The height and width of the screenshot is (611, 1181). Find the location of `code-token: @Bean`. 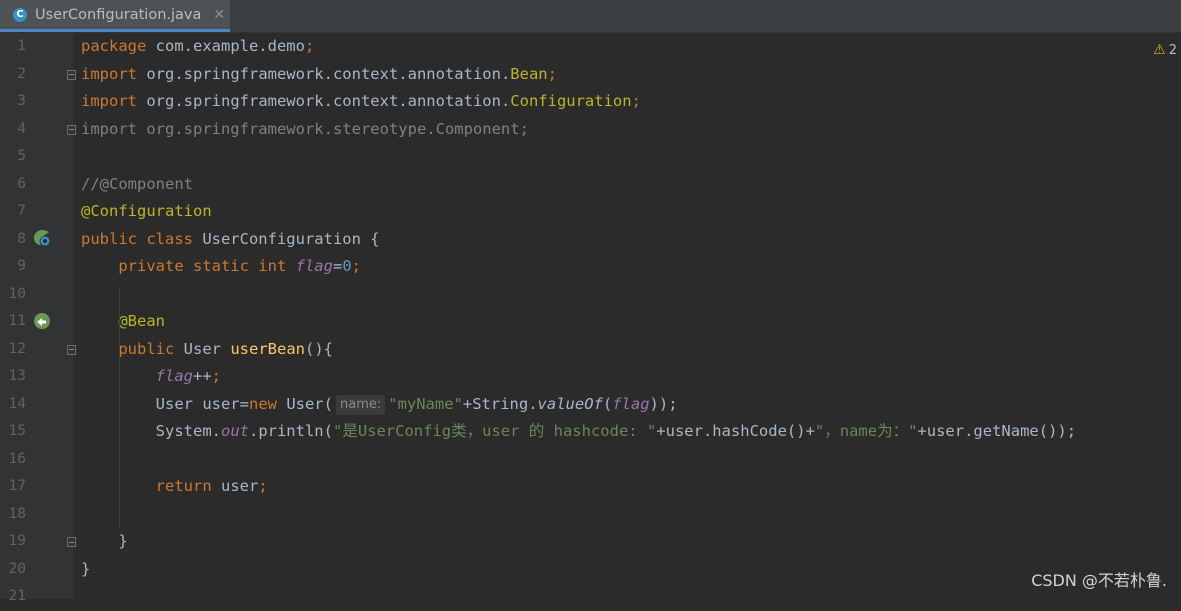

code-token: @Bean is located at coordinates (141, 321).